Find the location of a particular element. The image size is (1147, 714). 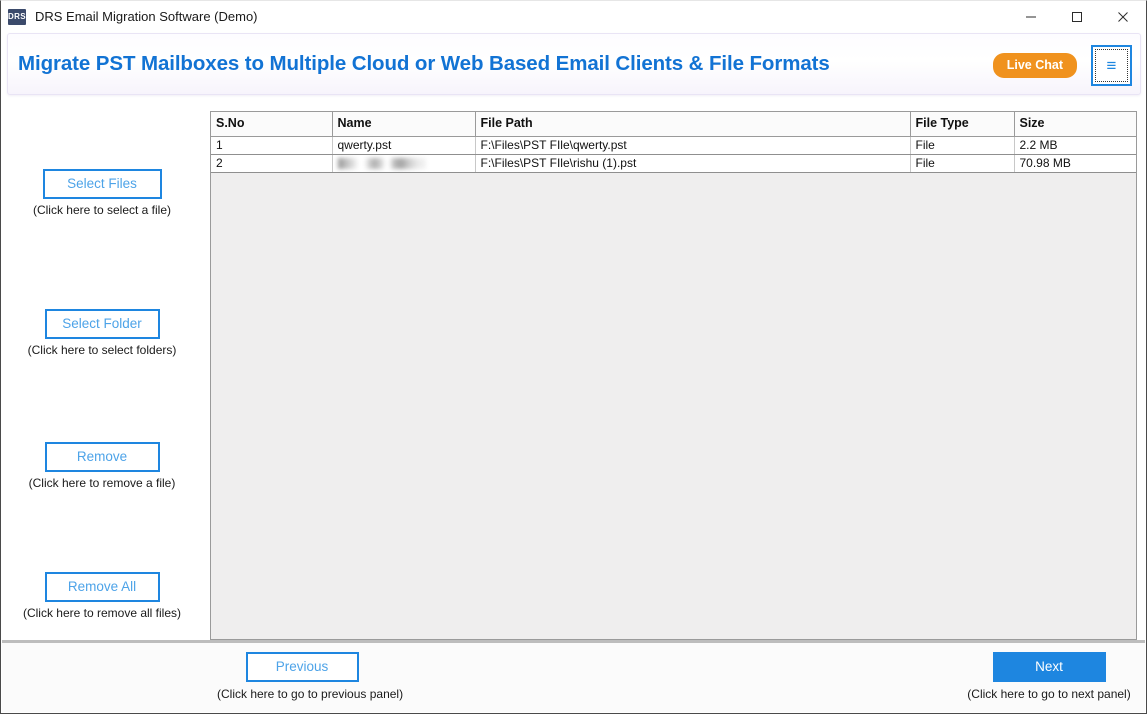

column-header-path: File Path is located at coordinates (693, 124).